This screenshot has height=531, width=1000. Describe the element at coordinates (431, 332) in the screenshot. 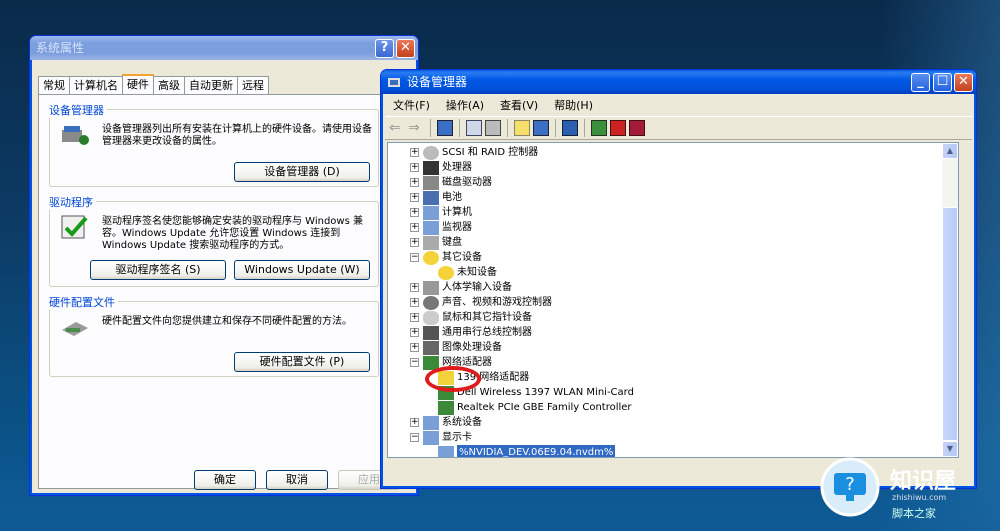

I see `usb-icon` at that location.